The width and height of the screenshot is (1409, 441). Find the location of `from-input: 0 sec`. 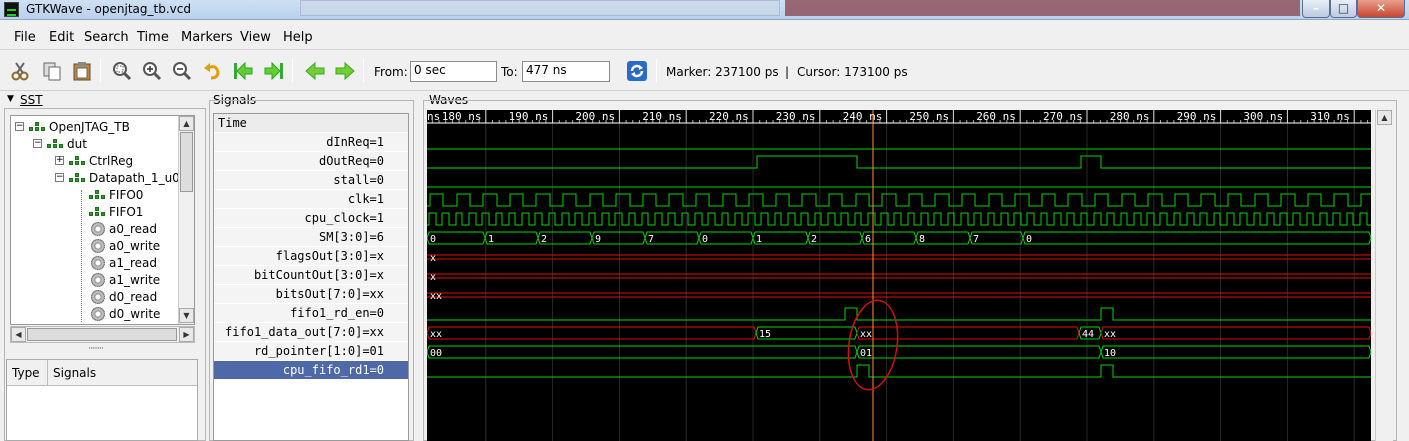

from-input: 0 sec is located at coordinates (453, 71).